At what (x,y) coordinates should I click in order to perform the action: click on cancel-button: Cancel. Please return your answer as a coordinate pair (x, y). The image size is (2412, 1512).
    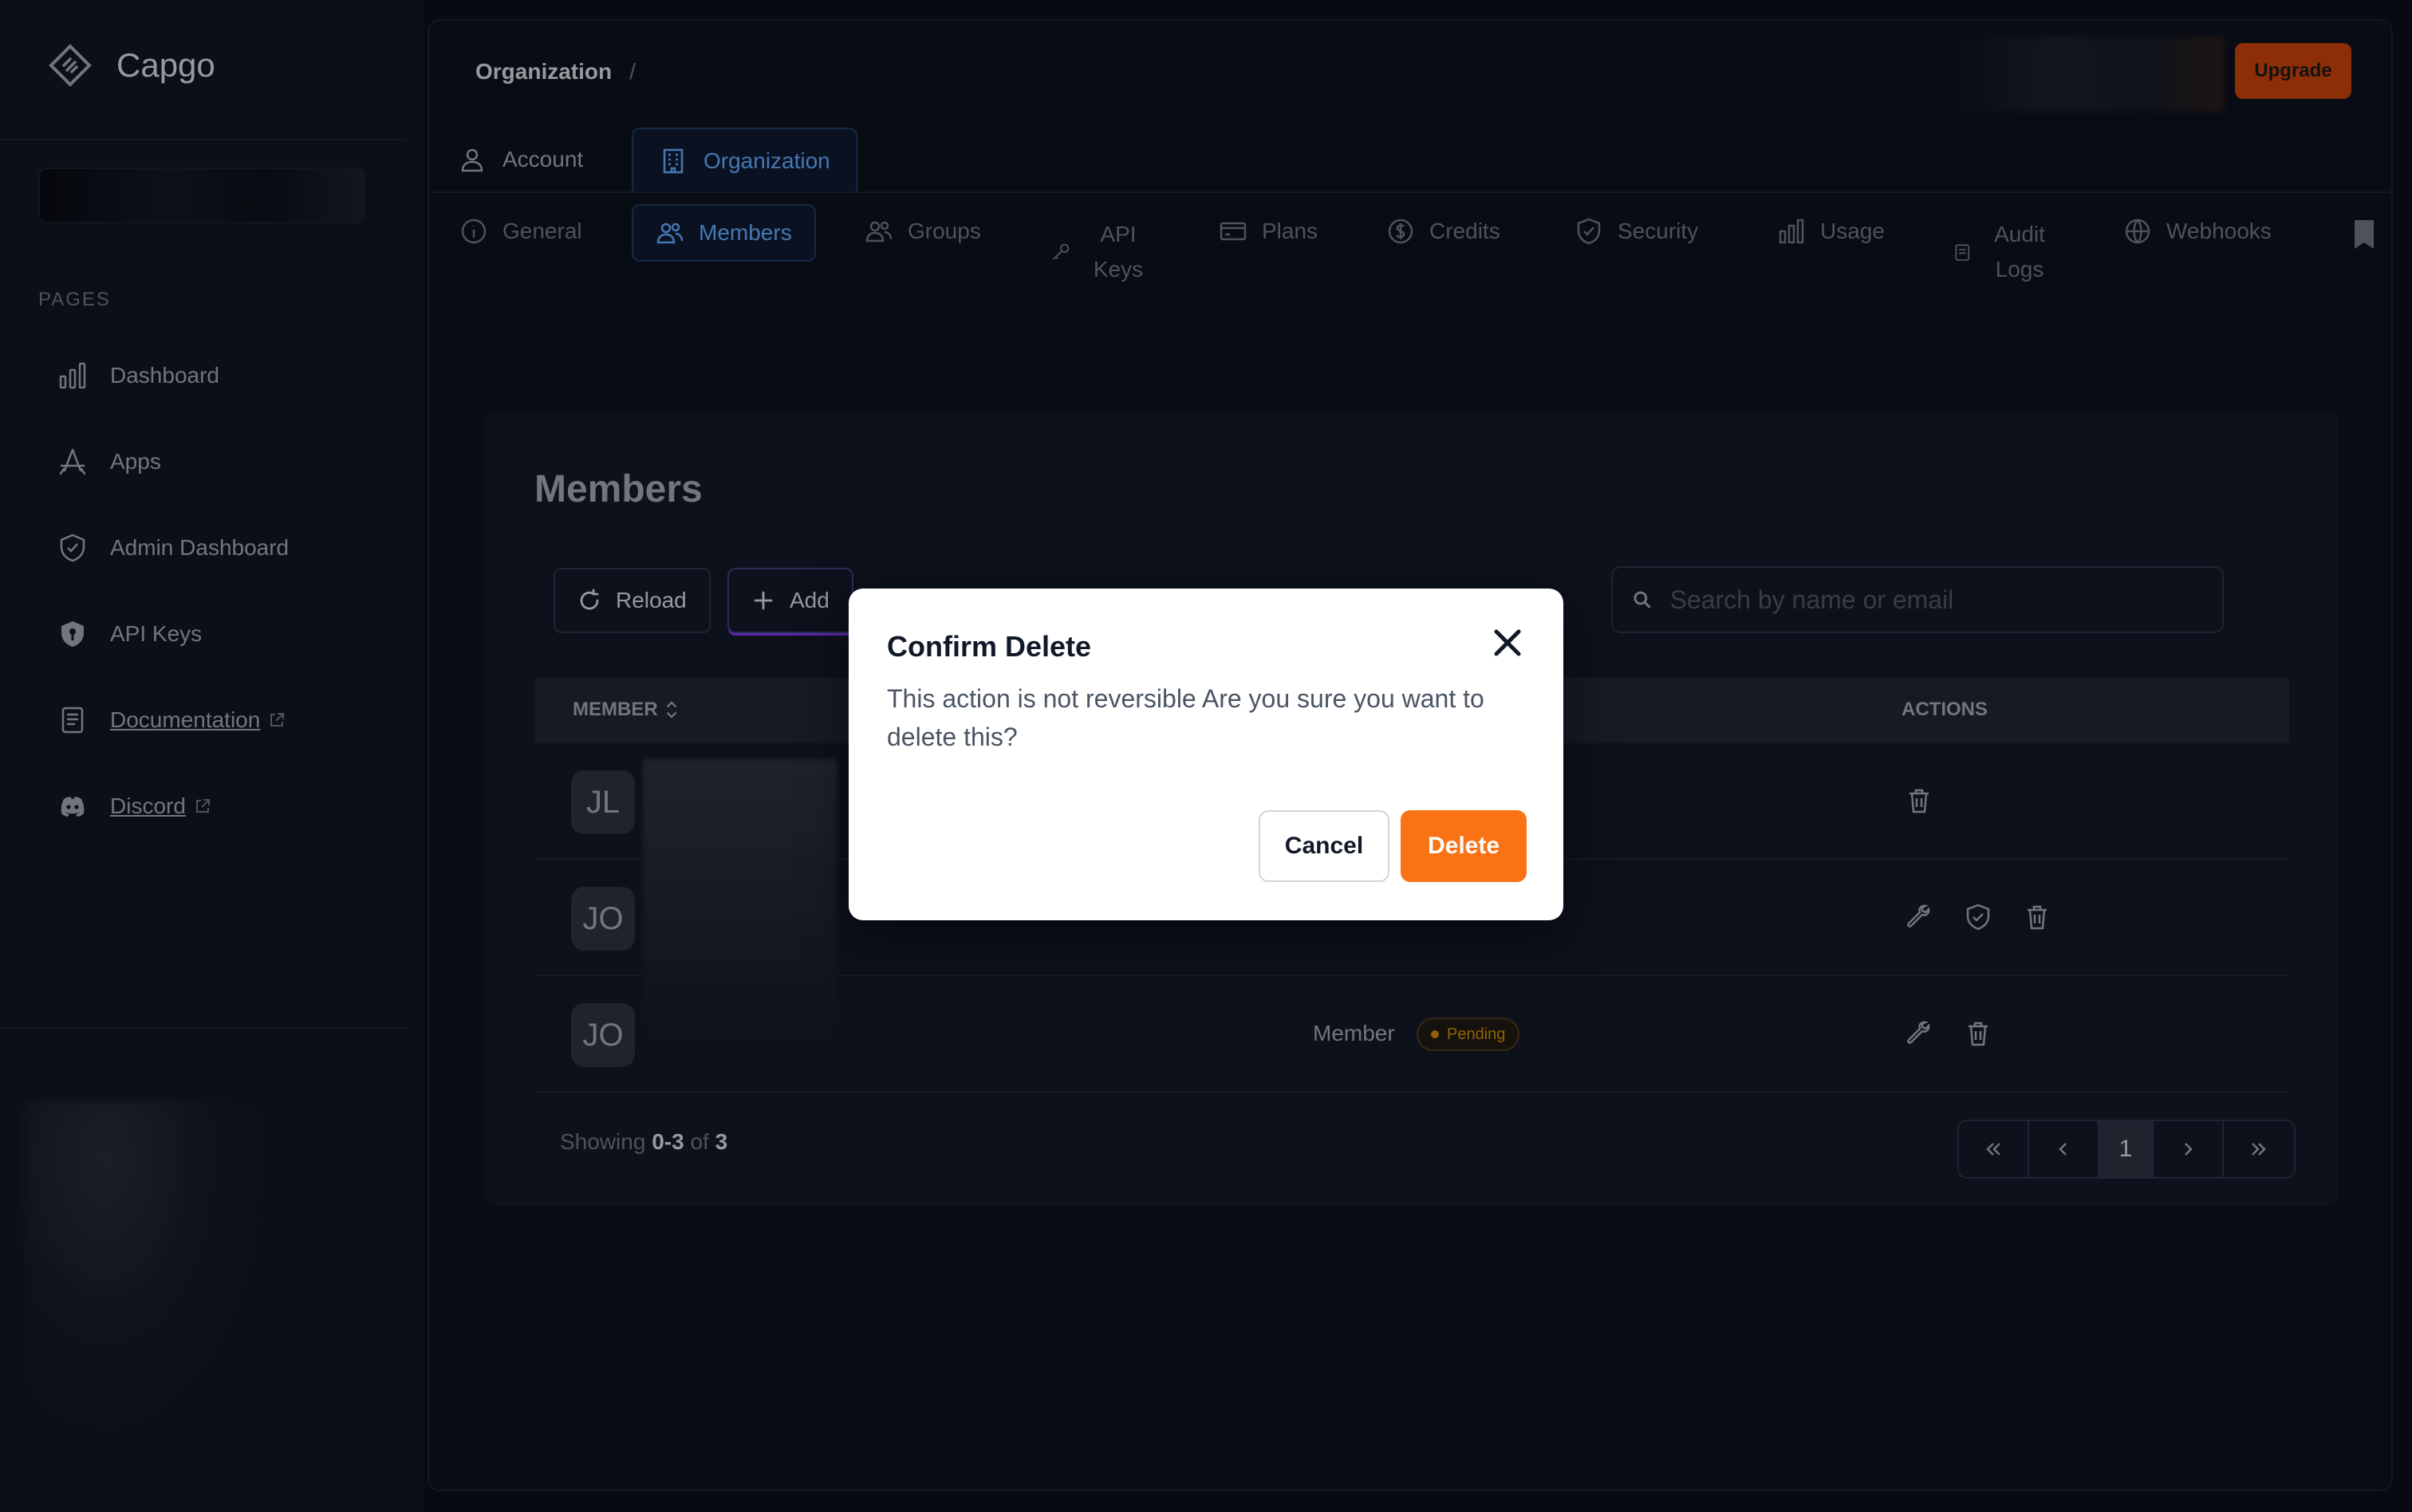
    Looking at the image, I should click on (1324, 846).